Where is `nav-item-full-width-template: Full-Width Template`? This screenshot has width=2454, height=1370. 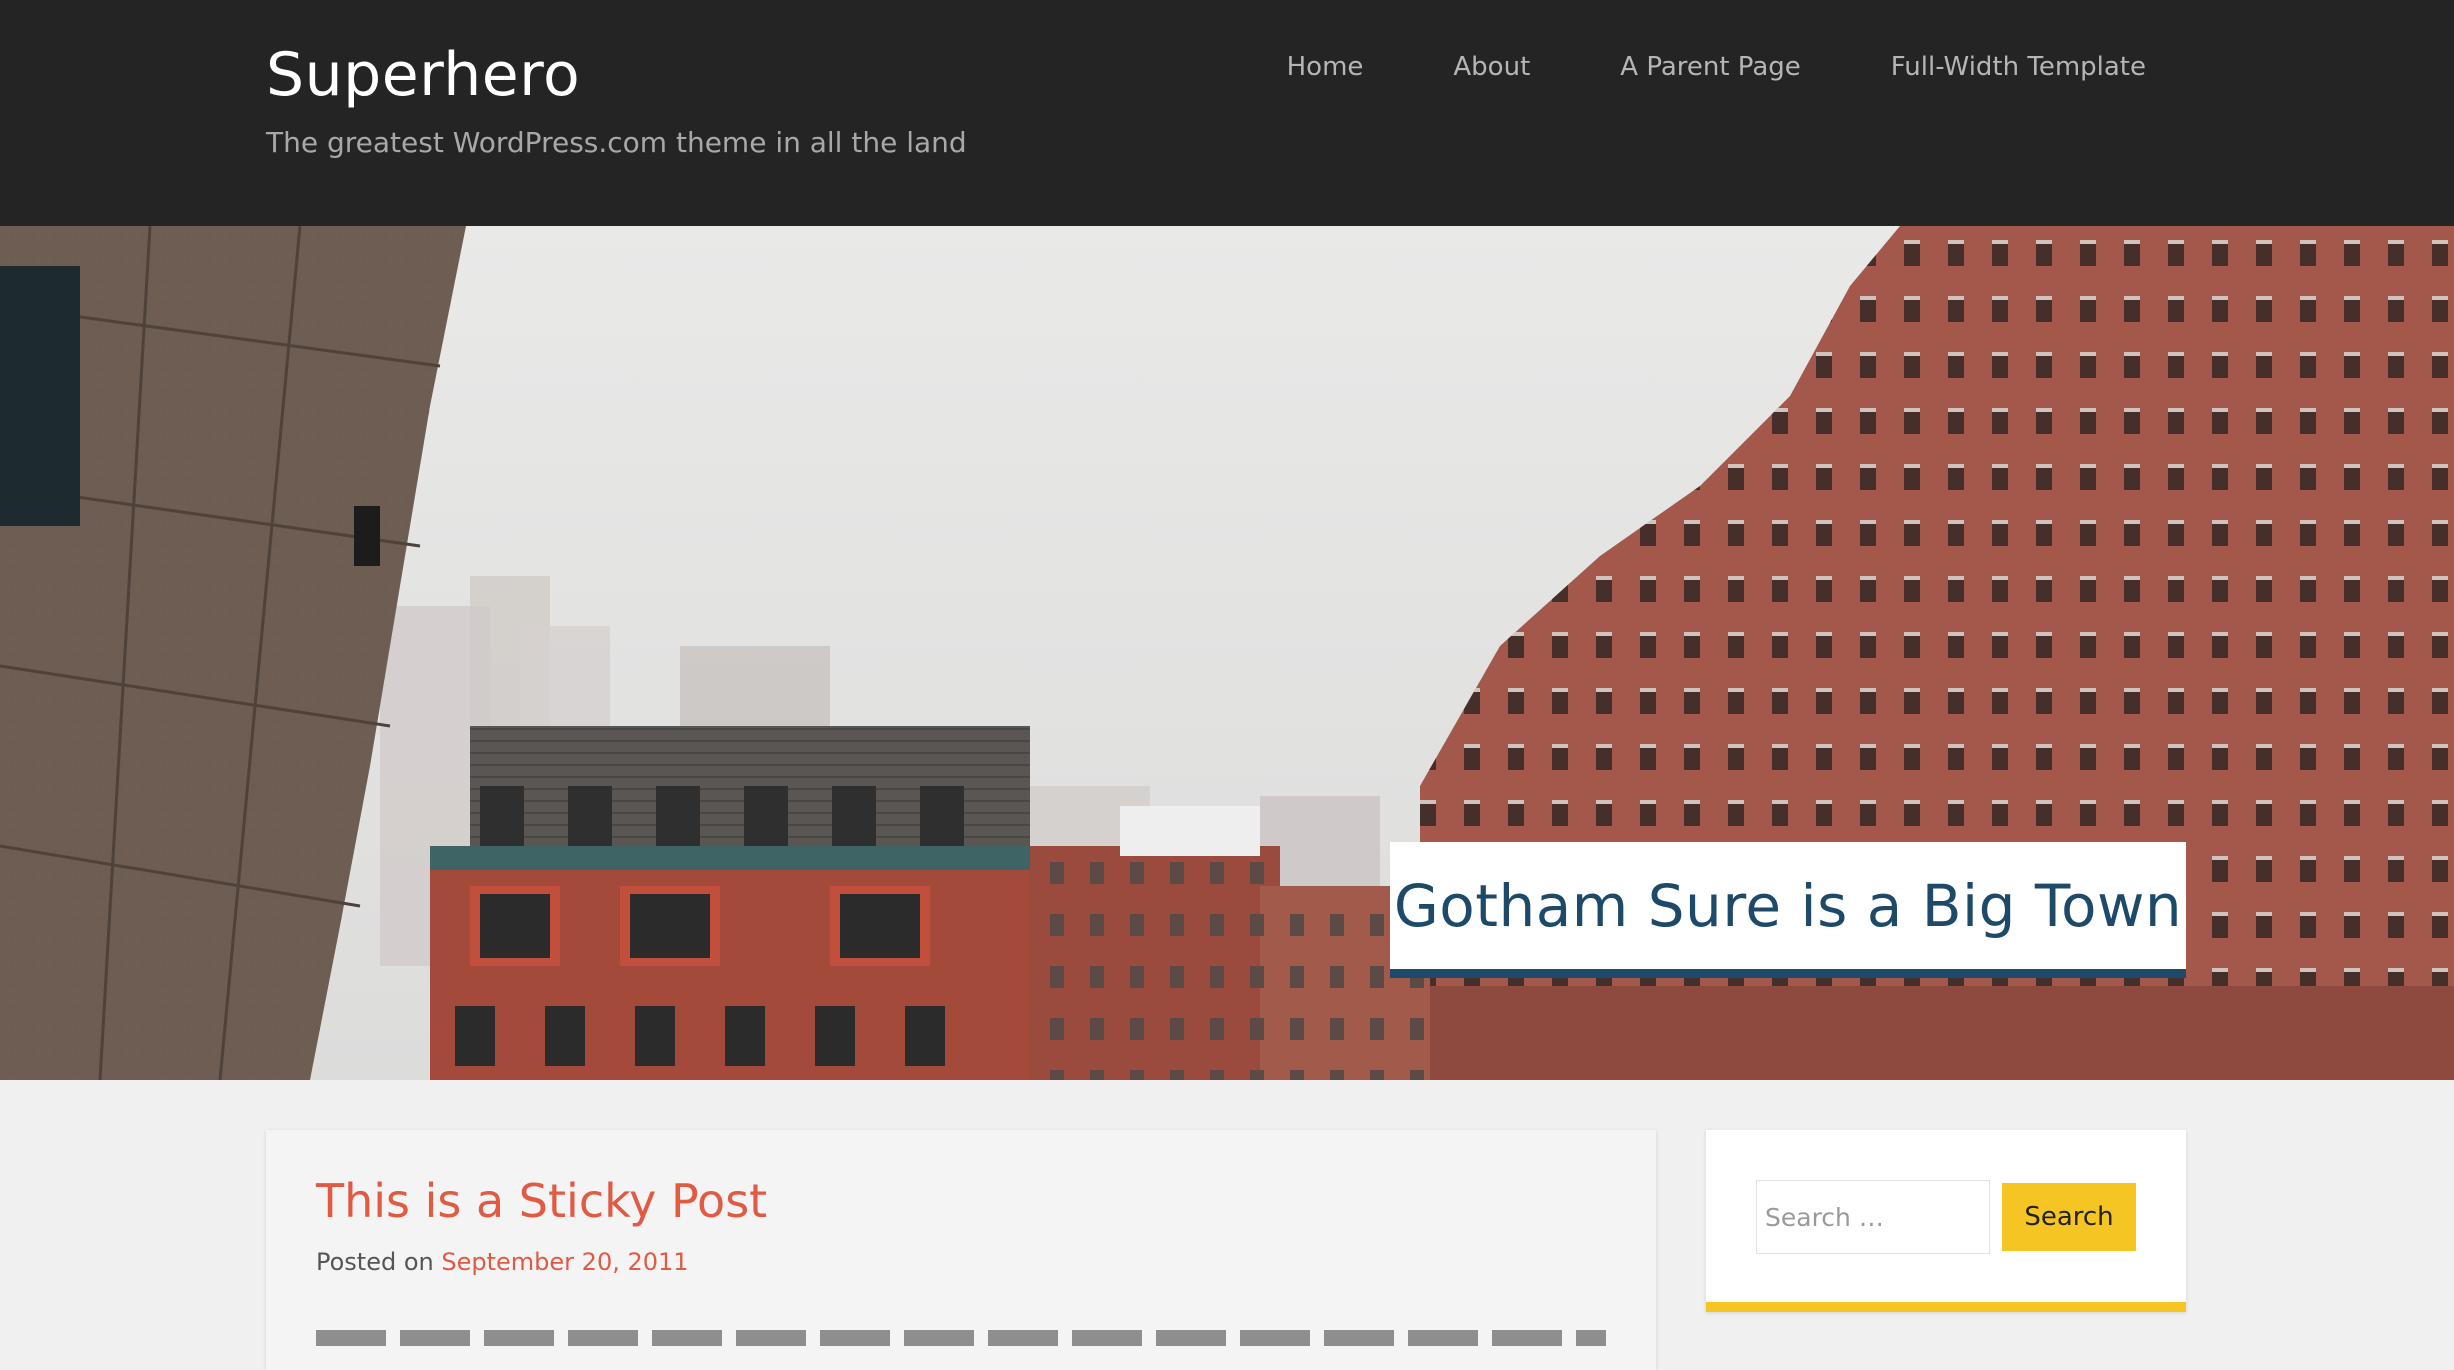
nav-item-full-width-template: Full-Width Template is located at coordinates (2018, 67).